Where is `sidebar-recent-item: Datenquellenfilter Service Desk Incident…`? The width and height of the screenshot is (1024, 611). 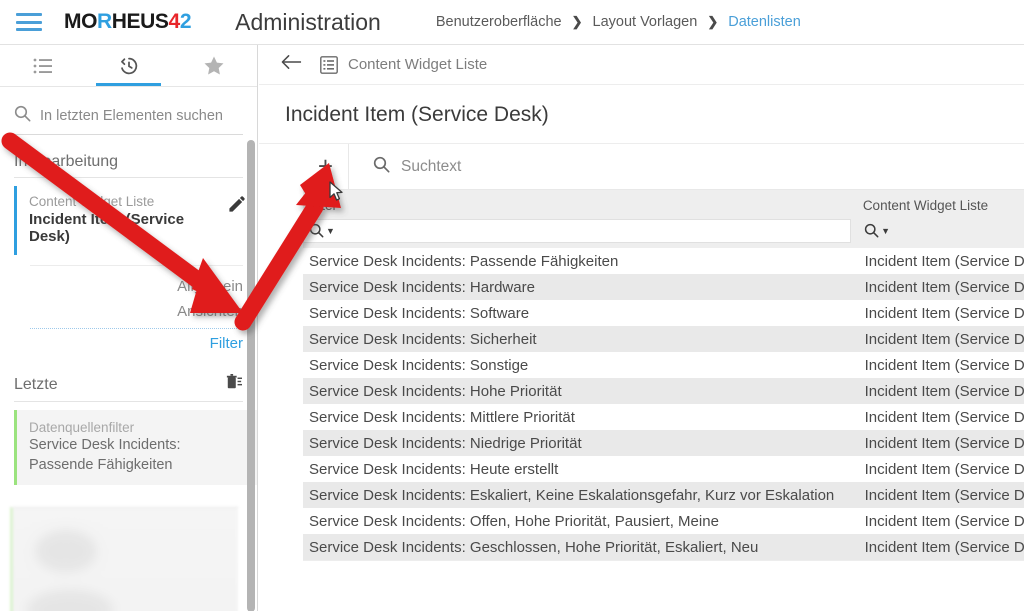
sidebar-recent-item: Datenquellenfilter Service Desk Incident… is located at coordinates (135, 448).